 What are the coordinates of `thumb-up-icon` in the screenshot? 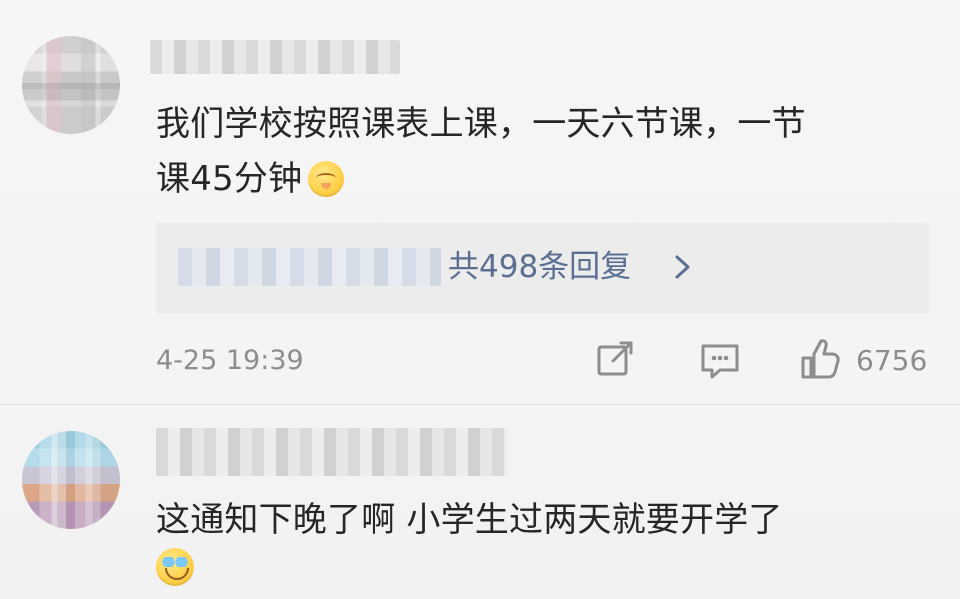 It's located at (820, 361).